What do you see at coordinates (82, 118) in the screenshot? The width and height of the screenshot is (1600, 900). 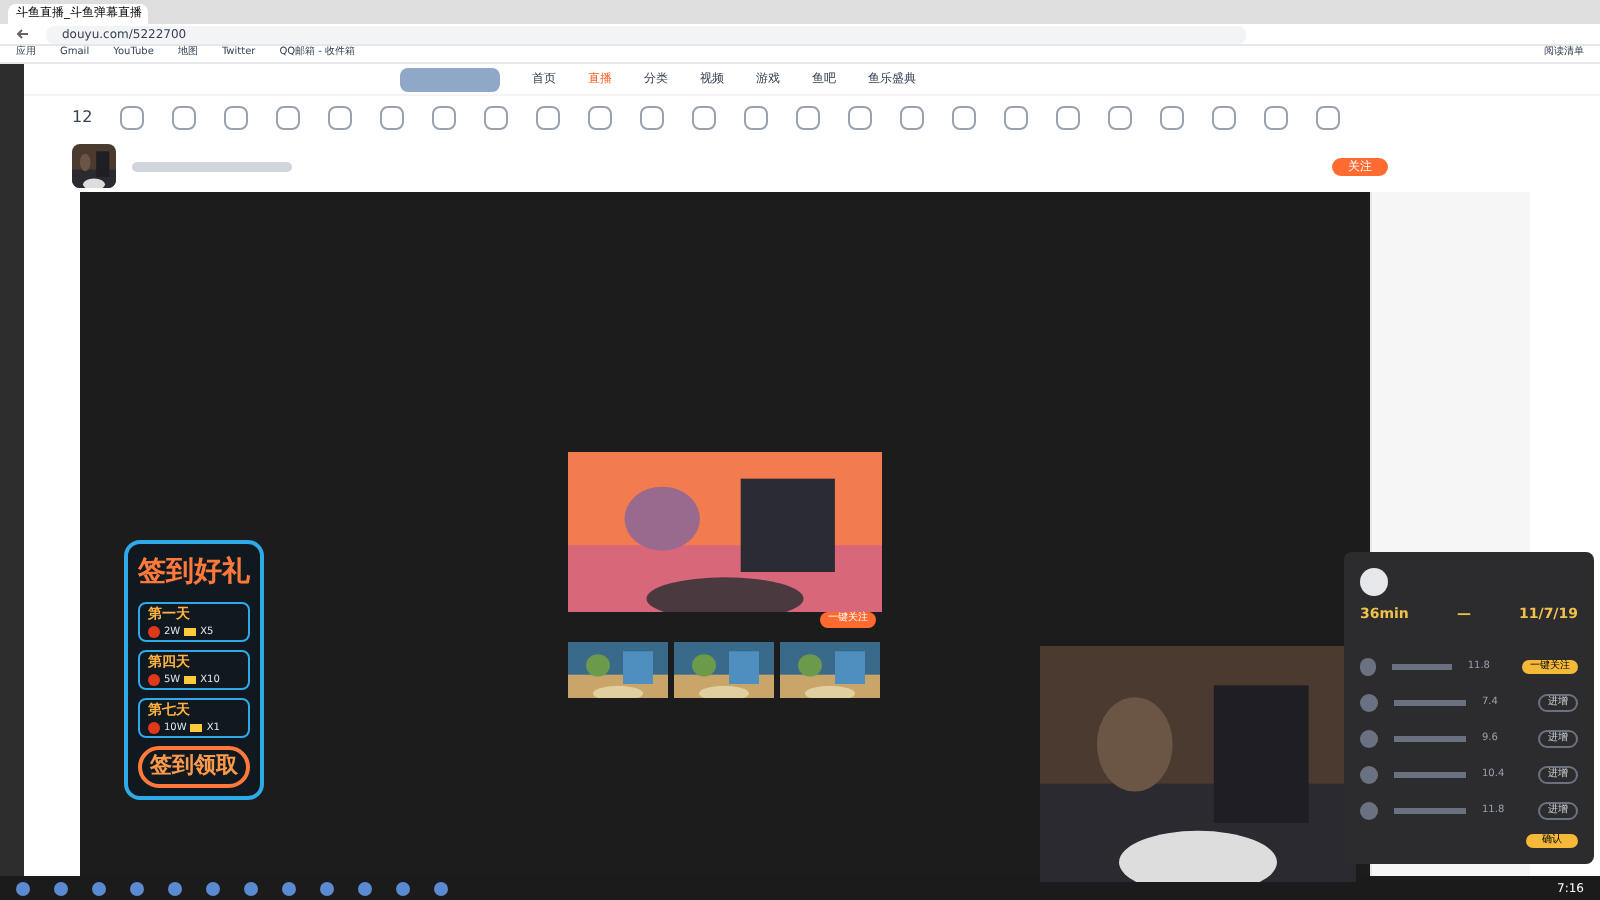 I see `category-count: 12` at bounding box center [82, 118].